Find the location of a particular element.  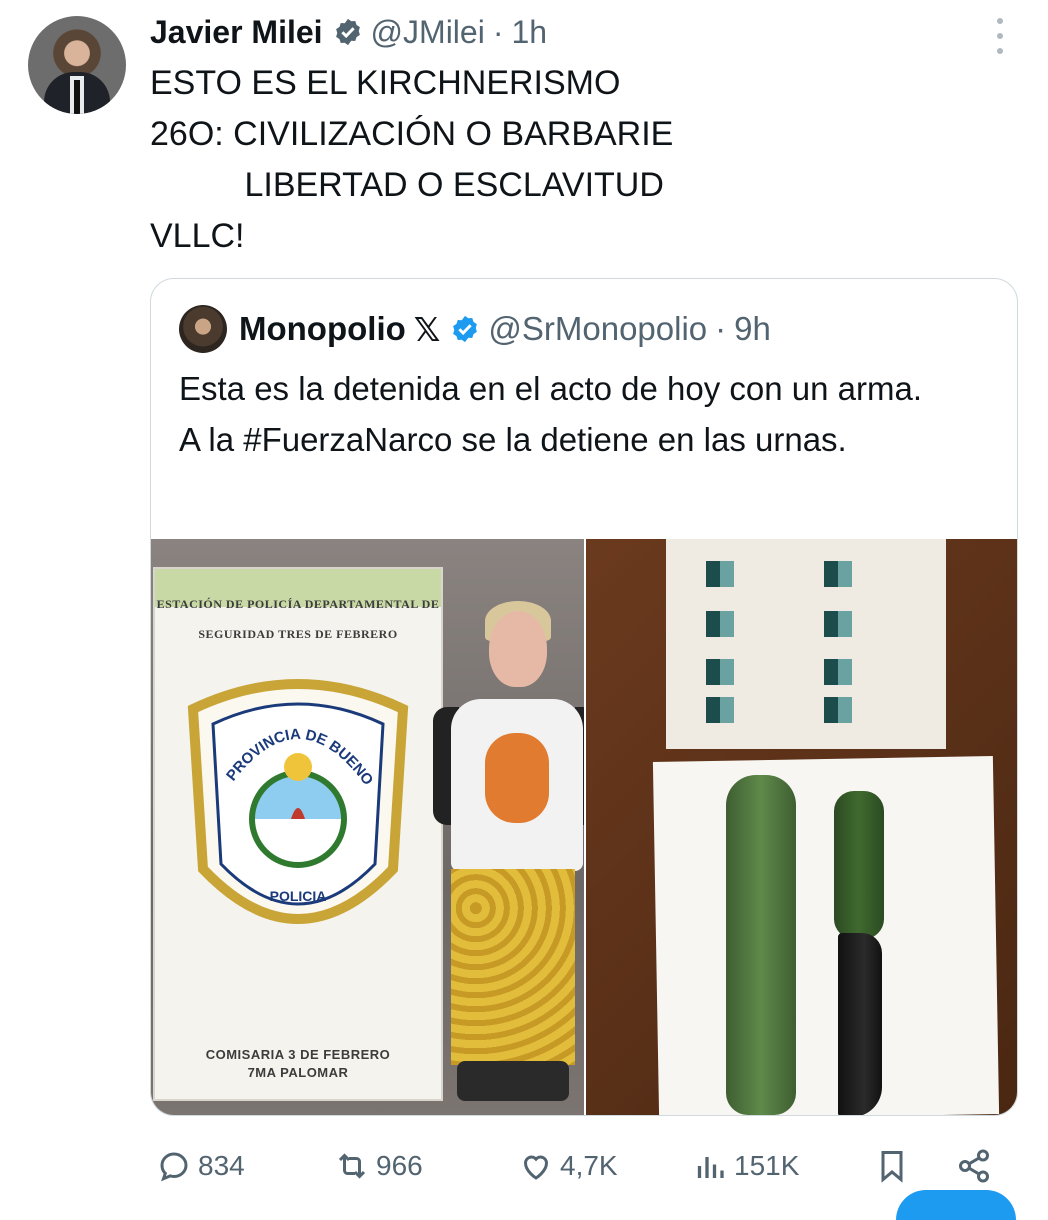

avatar-tie is located at coordinates (77, 97).